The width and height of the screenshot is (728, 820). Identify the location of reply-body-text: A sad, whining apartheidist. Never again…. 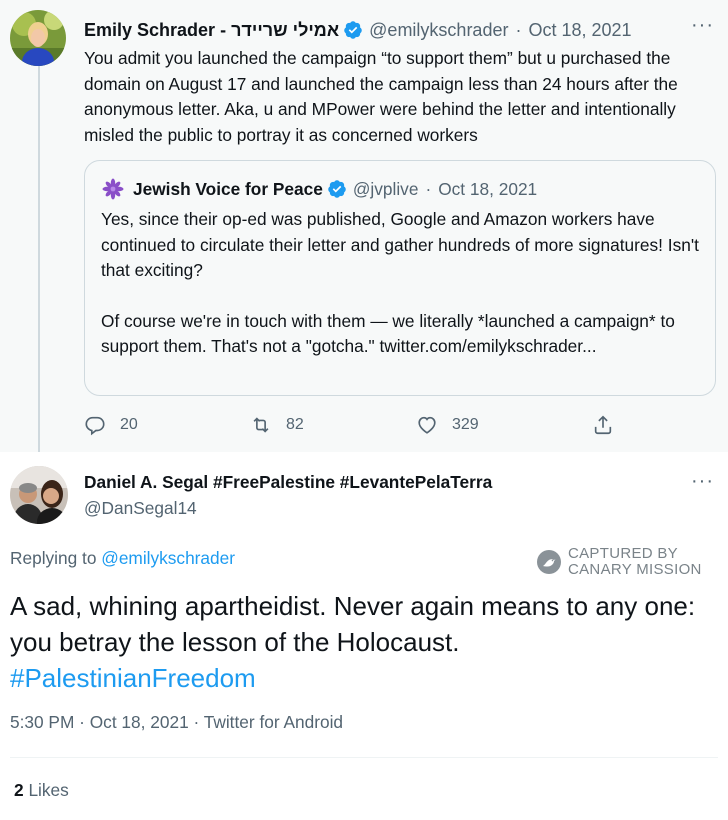
(353, 624).